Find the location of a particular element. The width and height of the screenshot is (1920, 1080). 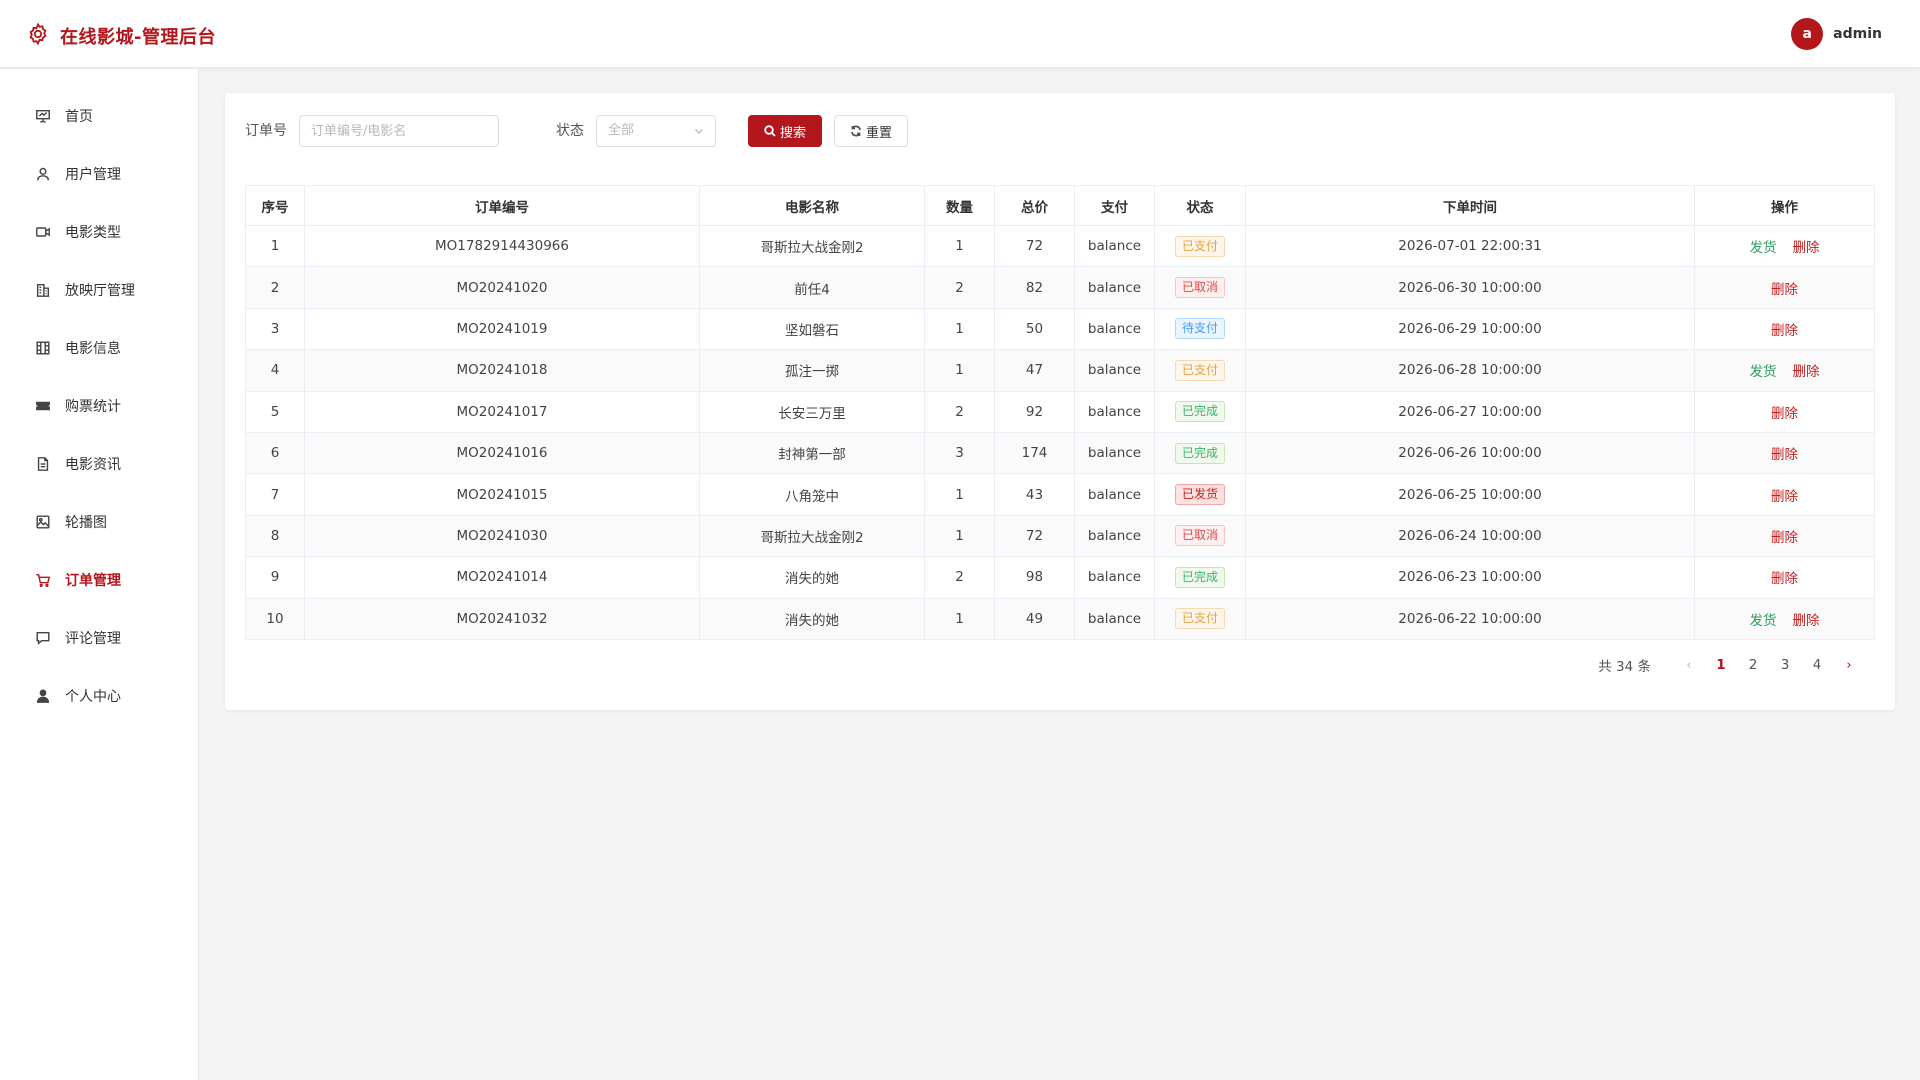

sidebar-item-label: 购票统计 is located at coordinates (93, 407).